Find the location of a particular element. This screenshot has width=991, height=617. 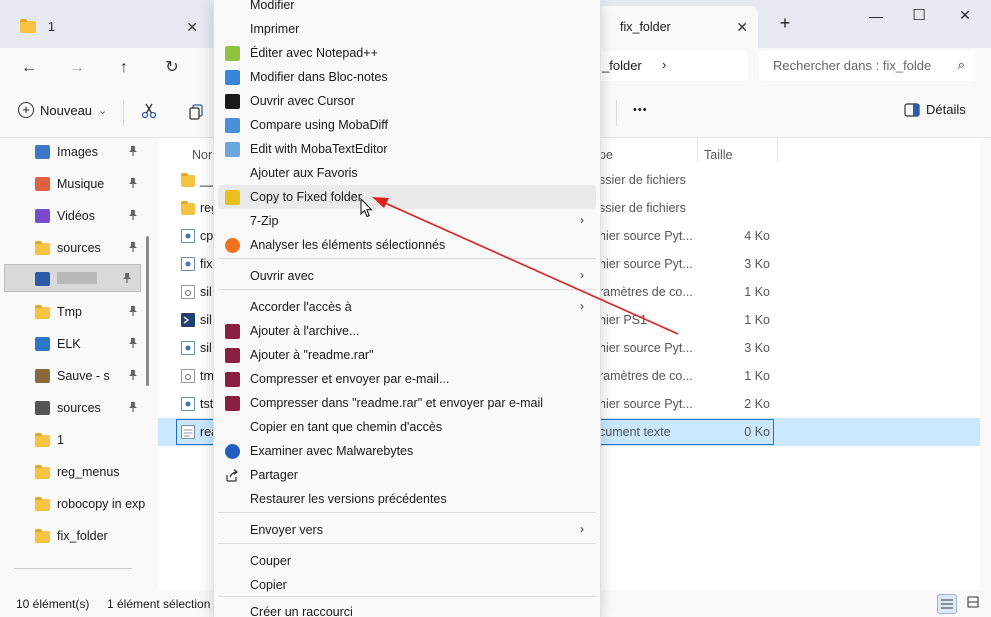

file-name: sil is located at coordinates (206, 292).